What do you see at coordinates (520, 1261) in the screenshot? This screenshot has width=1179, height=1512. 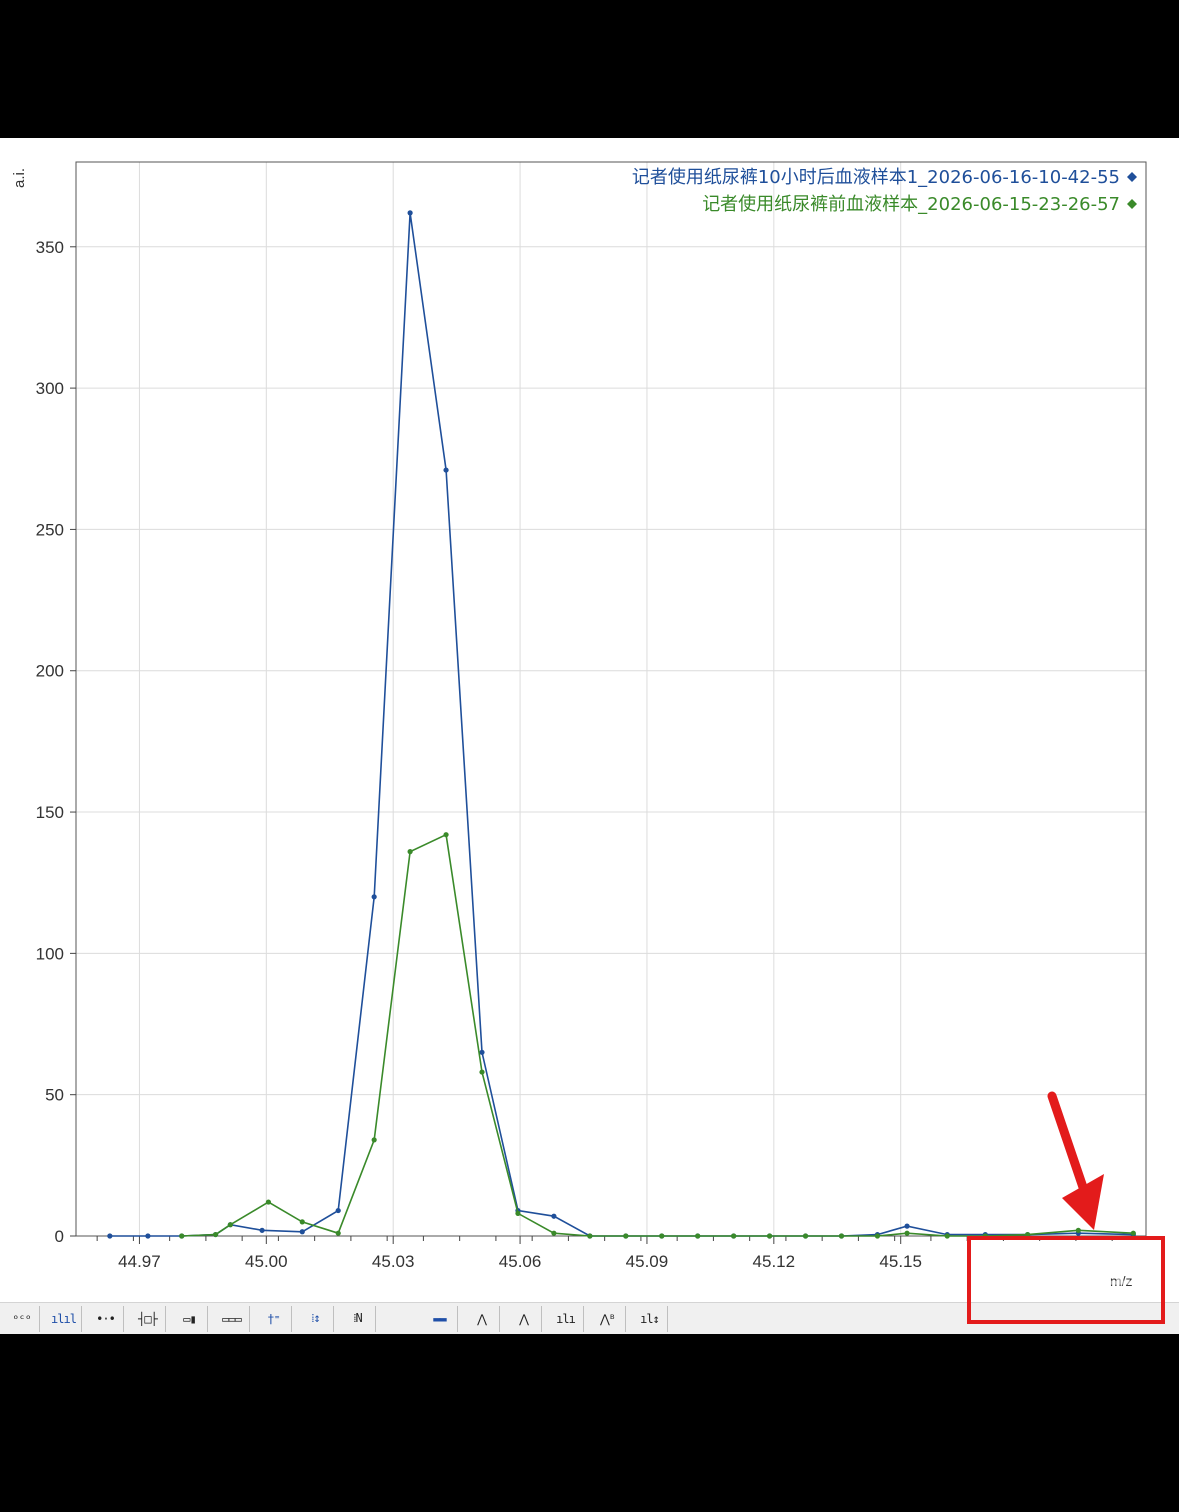 I see `x-tick-label: 45.06` at bounding box center [520, 1261].